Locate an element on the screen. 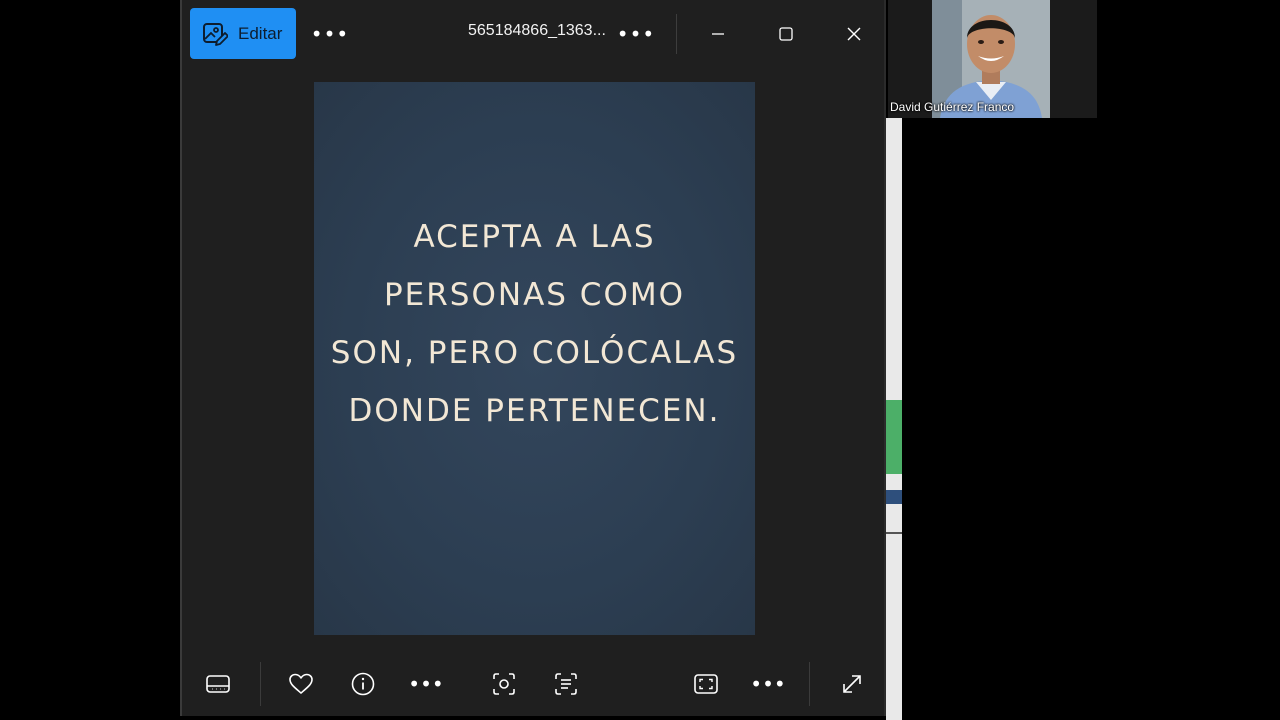 The width and height of the screenshot is (1280, 720). visual-search-icon is located at coordinates (504, 684).